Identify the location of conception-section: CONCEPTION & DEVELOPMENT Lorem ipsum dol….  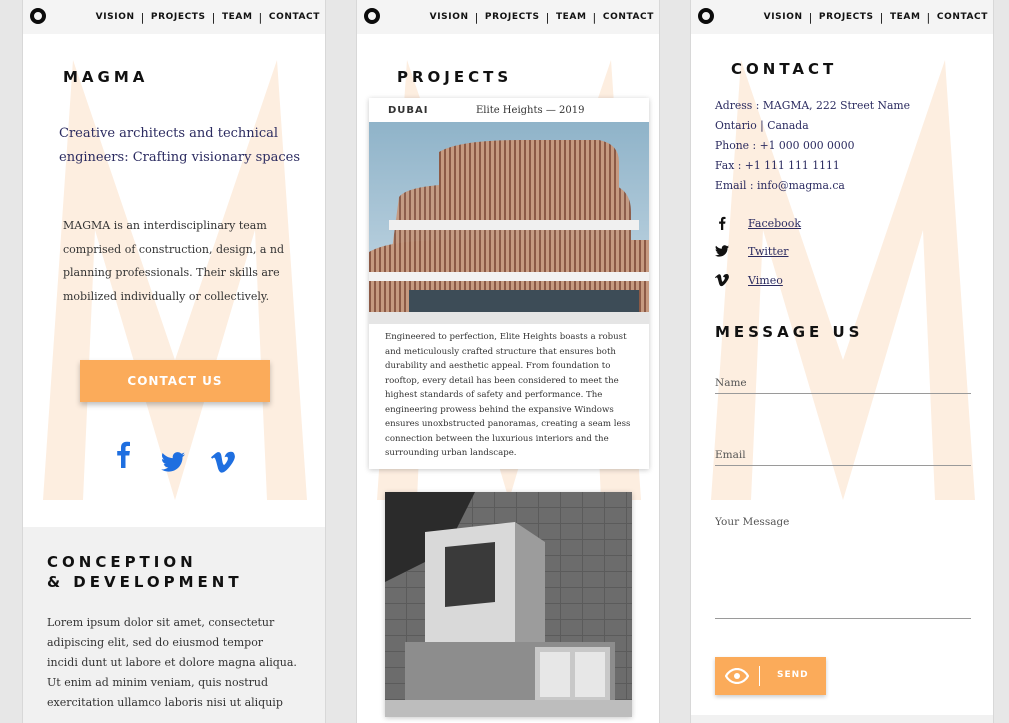
(174, 625).